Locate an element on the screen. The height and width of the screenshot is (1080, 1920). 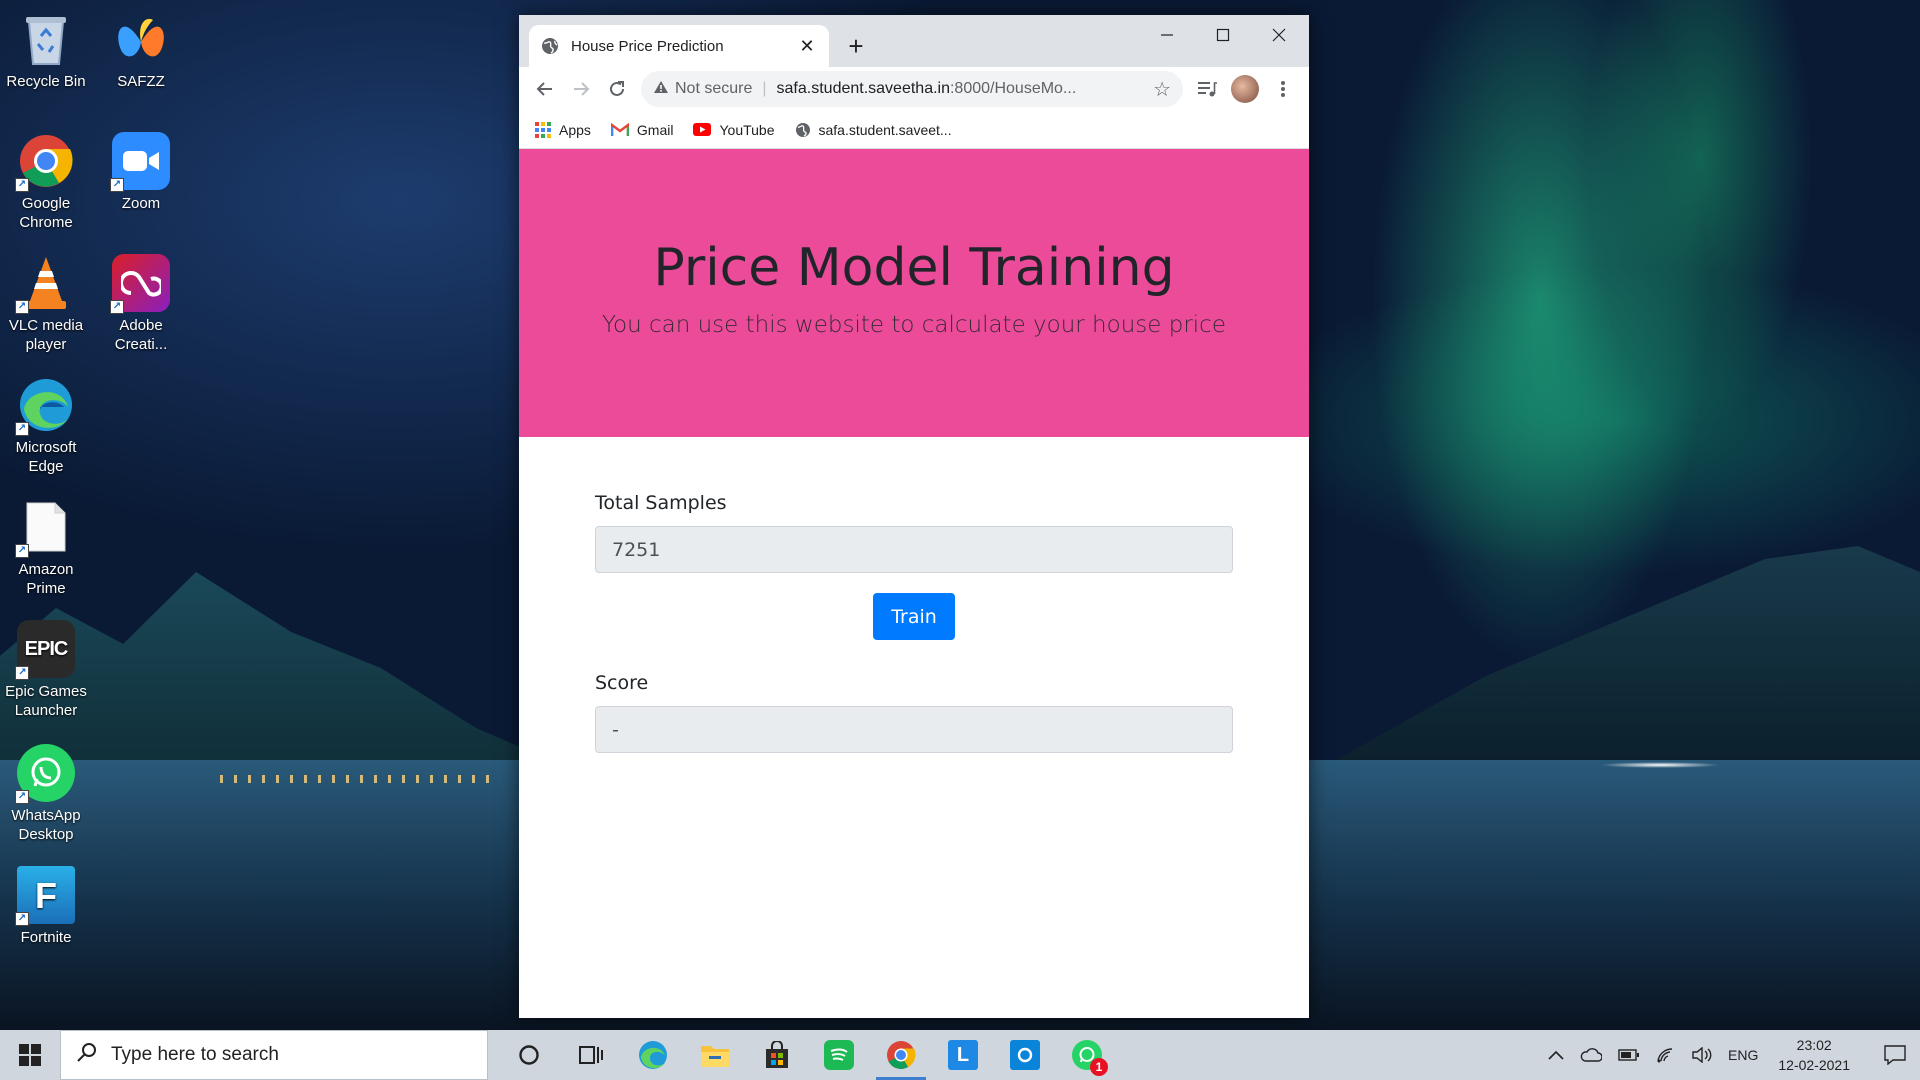
taskbar-edge is located at coordinates (653, 1055).